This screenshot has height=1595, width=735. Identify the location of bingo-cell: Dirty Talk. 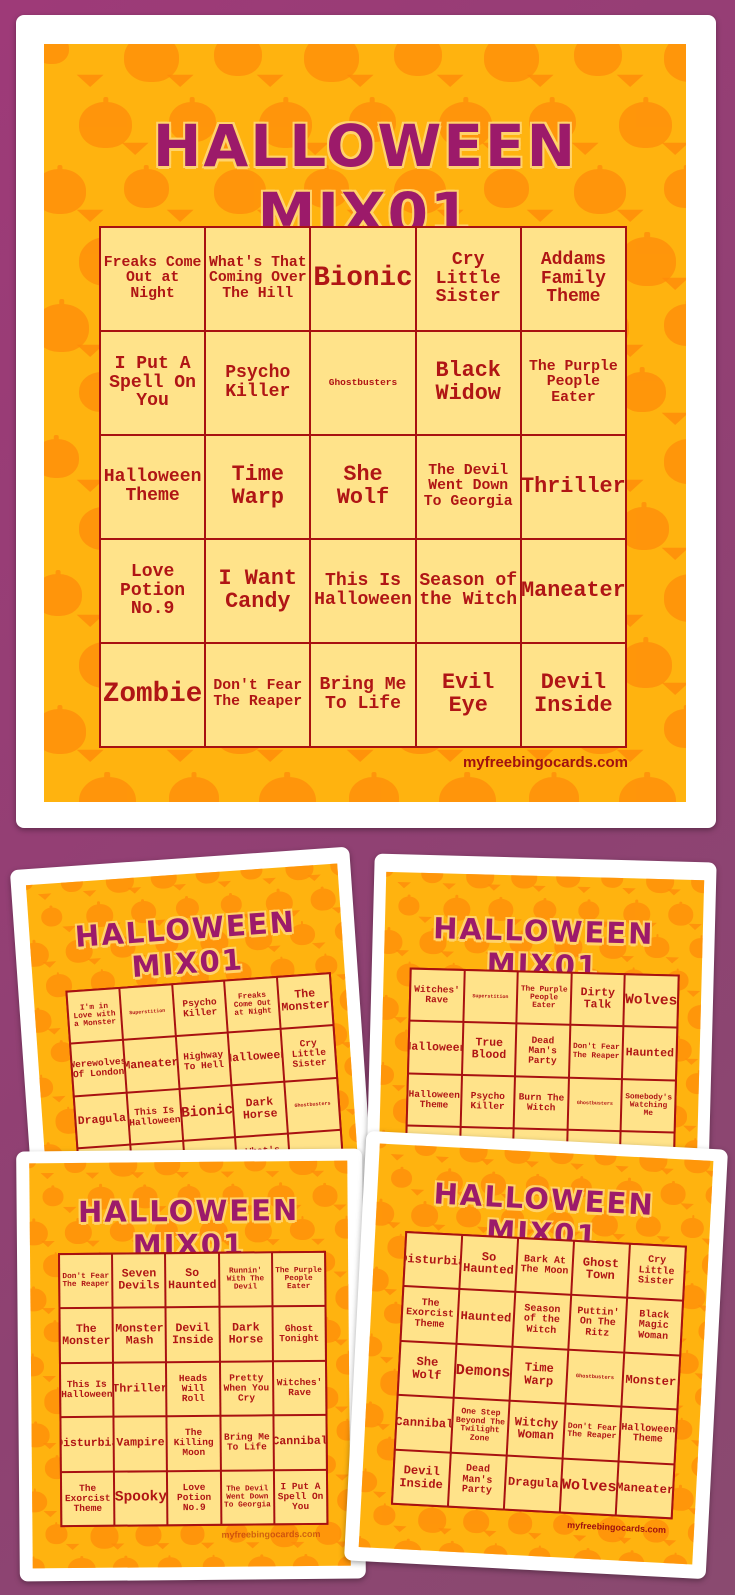
(598, 999).